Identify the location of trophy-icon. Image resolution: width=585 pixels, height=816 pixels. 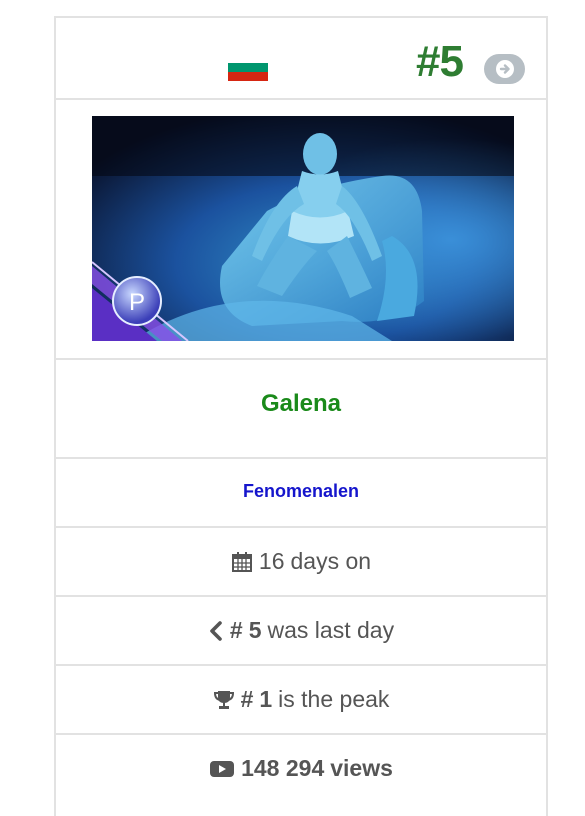
(223, 699).